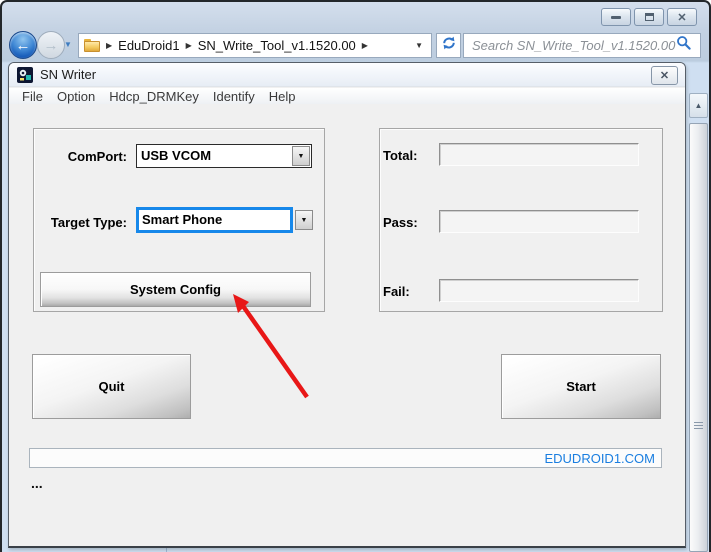 The image size is (711, 552). What do you see at coordinates (25, 75) in the screenshot?
I see `app-icon` at bounding box center [25, 75].